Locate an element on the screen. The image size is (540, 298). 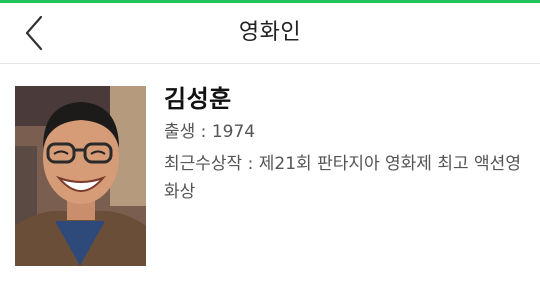
award-label: 최근수상작 : is located at coordinates (211, 164).